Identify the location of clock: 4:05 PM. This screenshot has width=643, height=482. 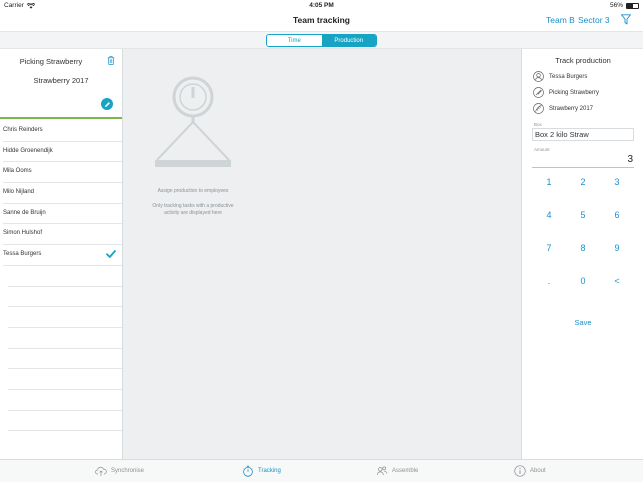
(321, 5).